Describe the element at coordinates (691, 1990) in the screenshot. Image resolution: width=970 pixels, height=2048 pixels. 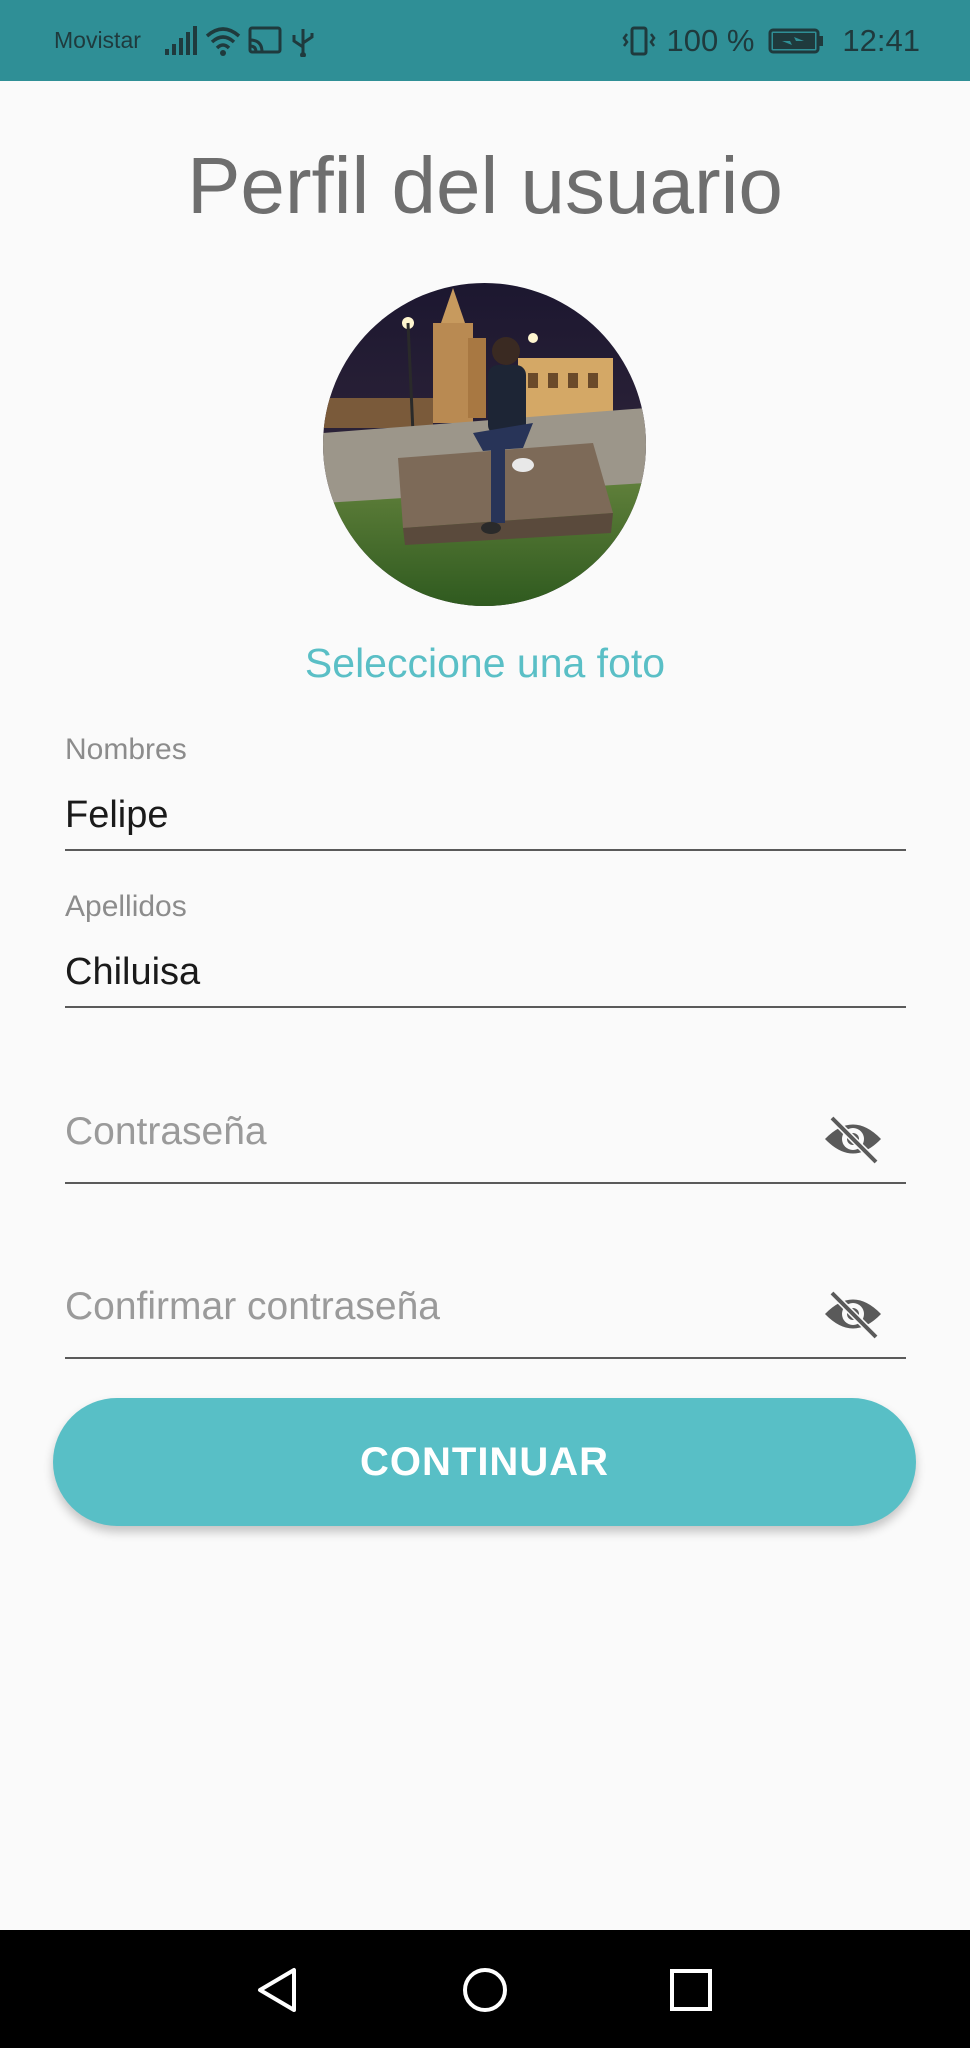
I see `recents-icon` at that location.